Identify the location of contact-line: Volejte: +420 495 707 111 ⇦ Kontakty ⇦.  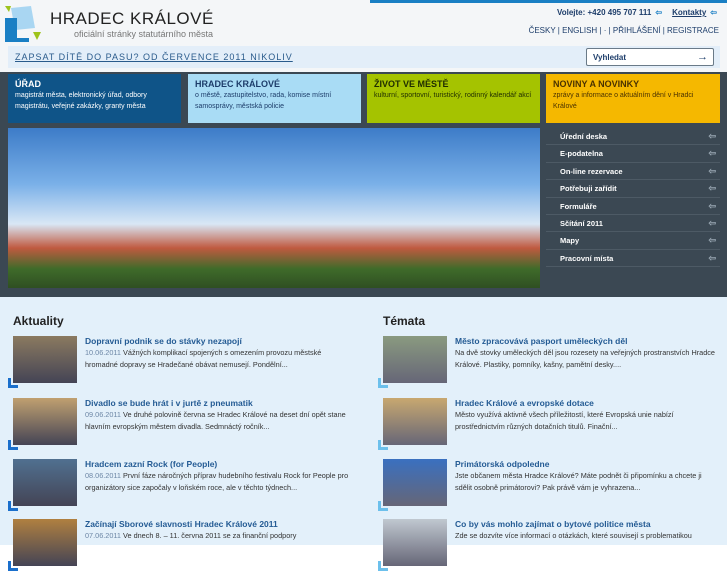
(637, 12).